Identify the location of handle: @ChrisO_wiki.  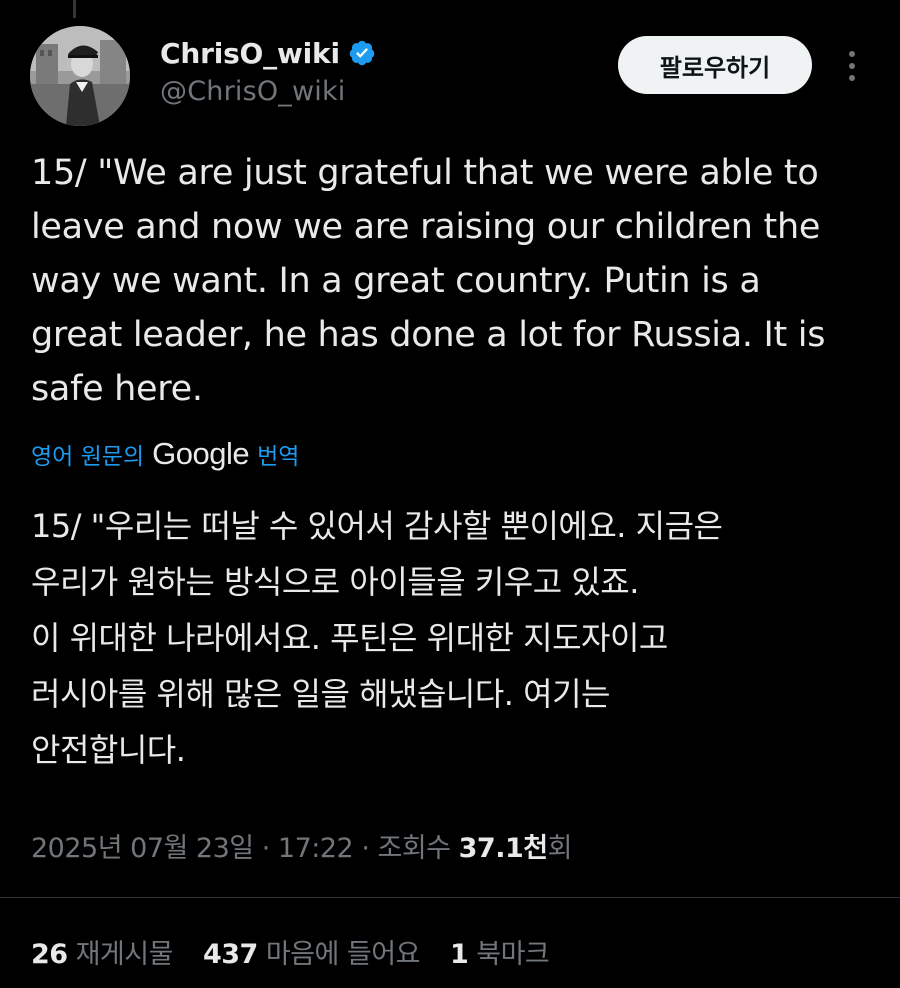
(268, 91).